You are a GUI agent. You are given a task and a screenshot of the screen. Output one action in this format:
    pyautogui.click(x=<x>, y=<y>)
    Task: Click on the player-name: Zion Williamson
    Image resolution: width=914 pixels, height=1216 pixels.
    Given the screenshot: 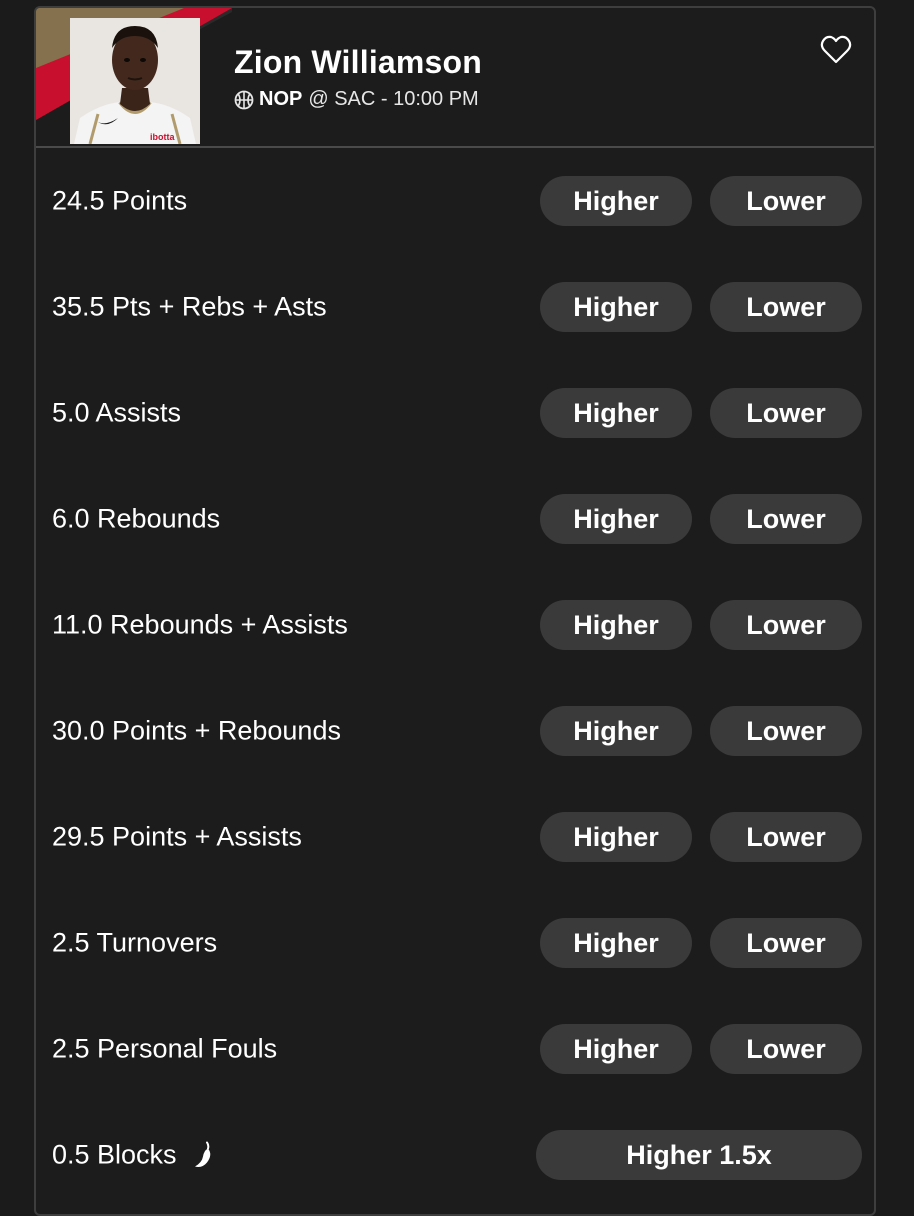 What is the action you would take?
    pyautogui.click(x=358, y=62)
    